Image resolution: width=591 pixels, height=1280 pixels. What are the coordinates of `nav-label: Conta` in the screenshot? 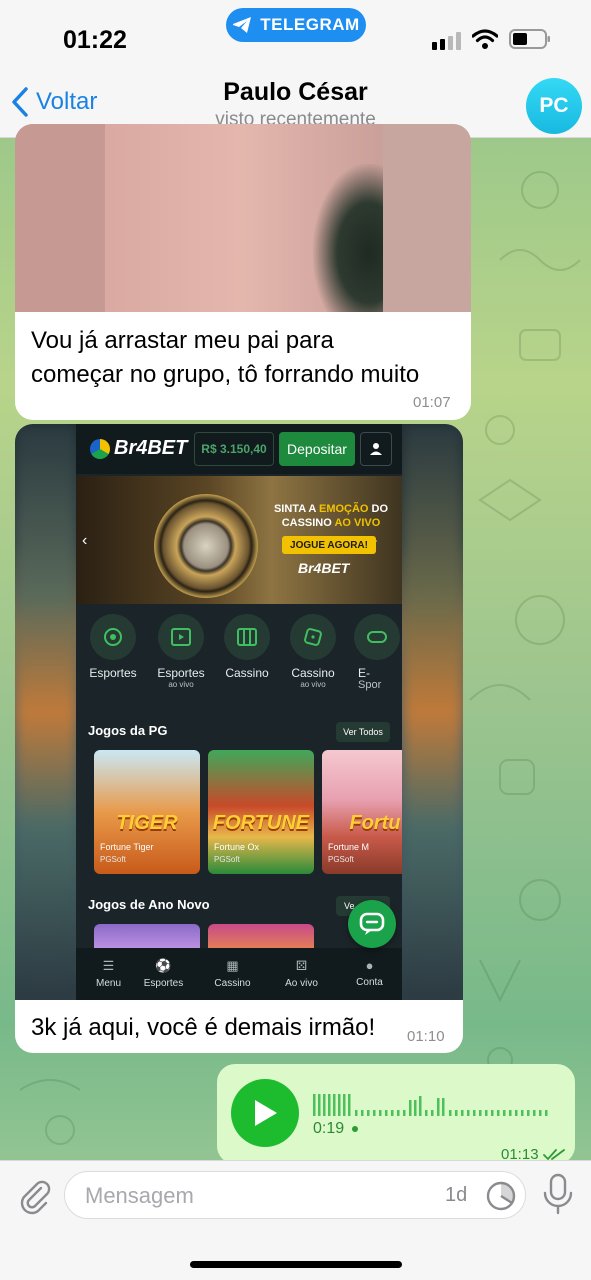 It's located at (369, 982).